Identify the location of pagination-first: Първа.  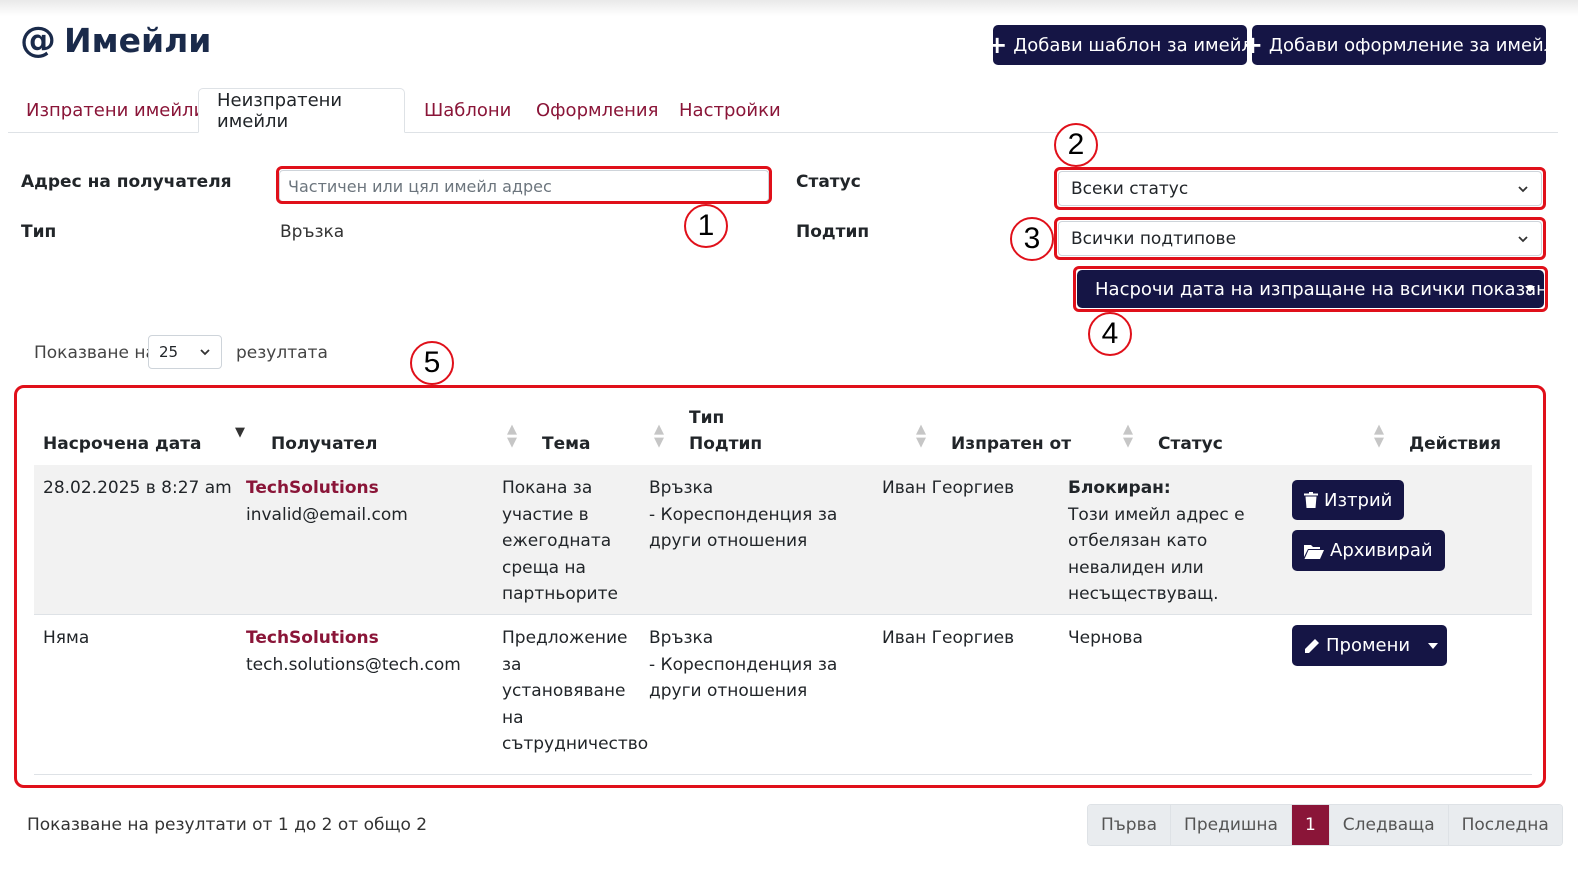
(1130, 825).